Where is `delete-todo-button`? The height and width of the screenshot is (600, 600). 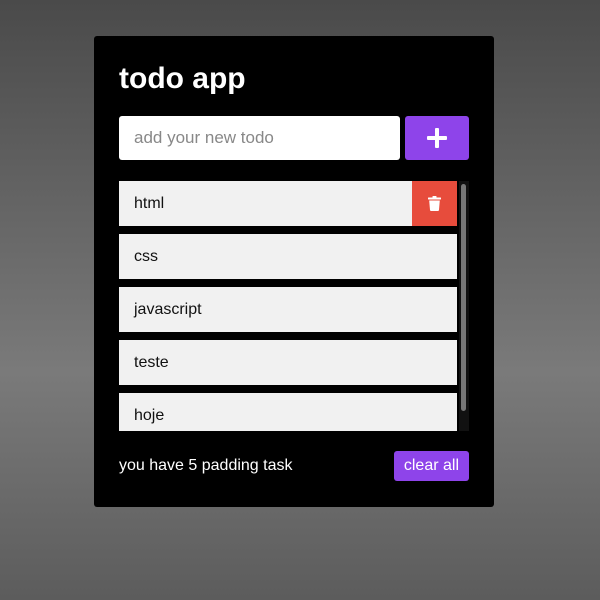
delete-todo-button is located at coordinates (434, 203).